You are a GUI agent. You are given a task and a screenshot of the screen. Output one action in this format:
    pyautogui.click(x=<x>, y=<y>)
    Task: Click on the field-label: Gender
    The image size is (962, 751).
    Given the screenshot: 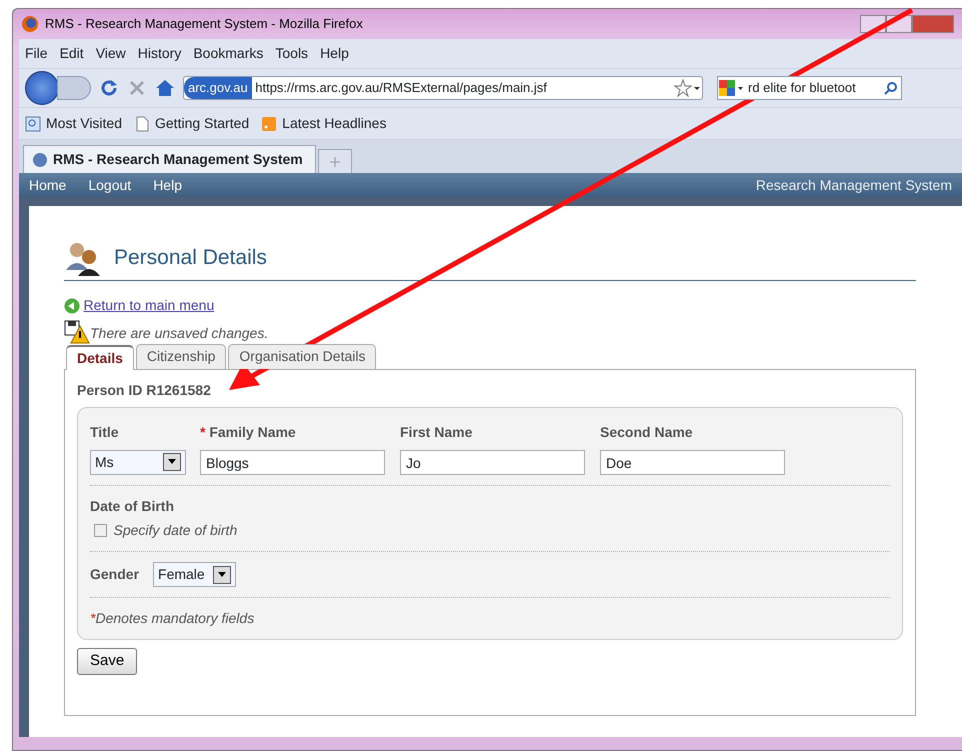 What is the action you would take?
    pyautogui.click(x=115, y=574)
    